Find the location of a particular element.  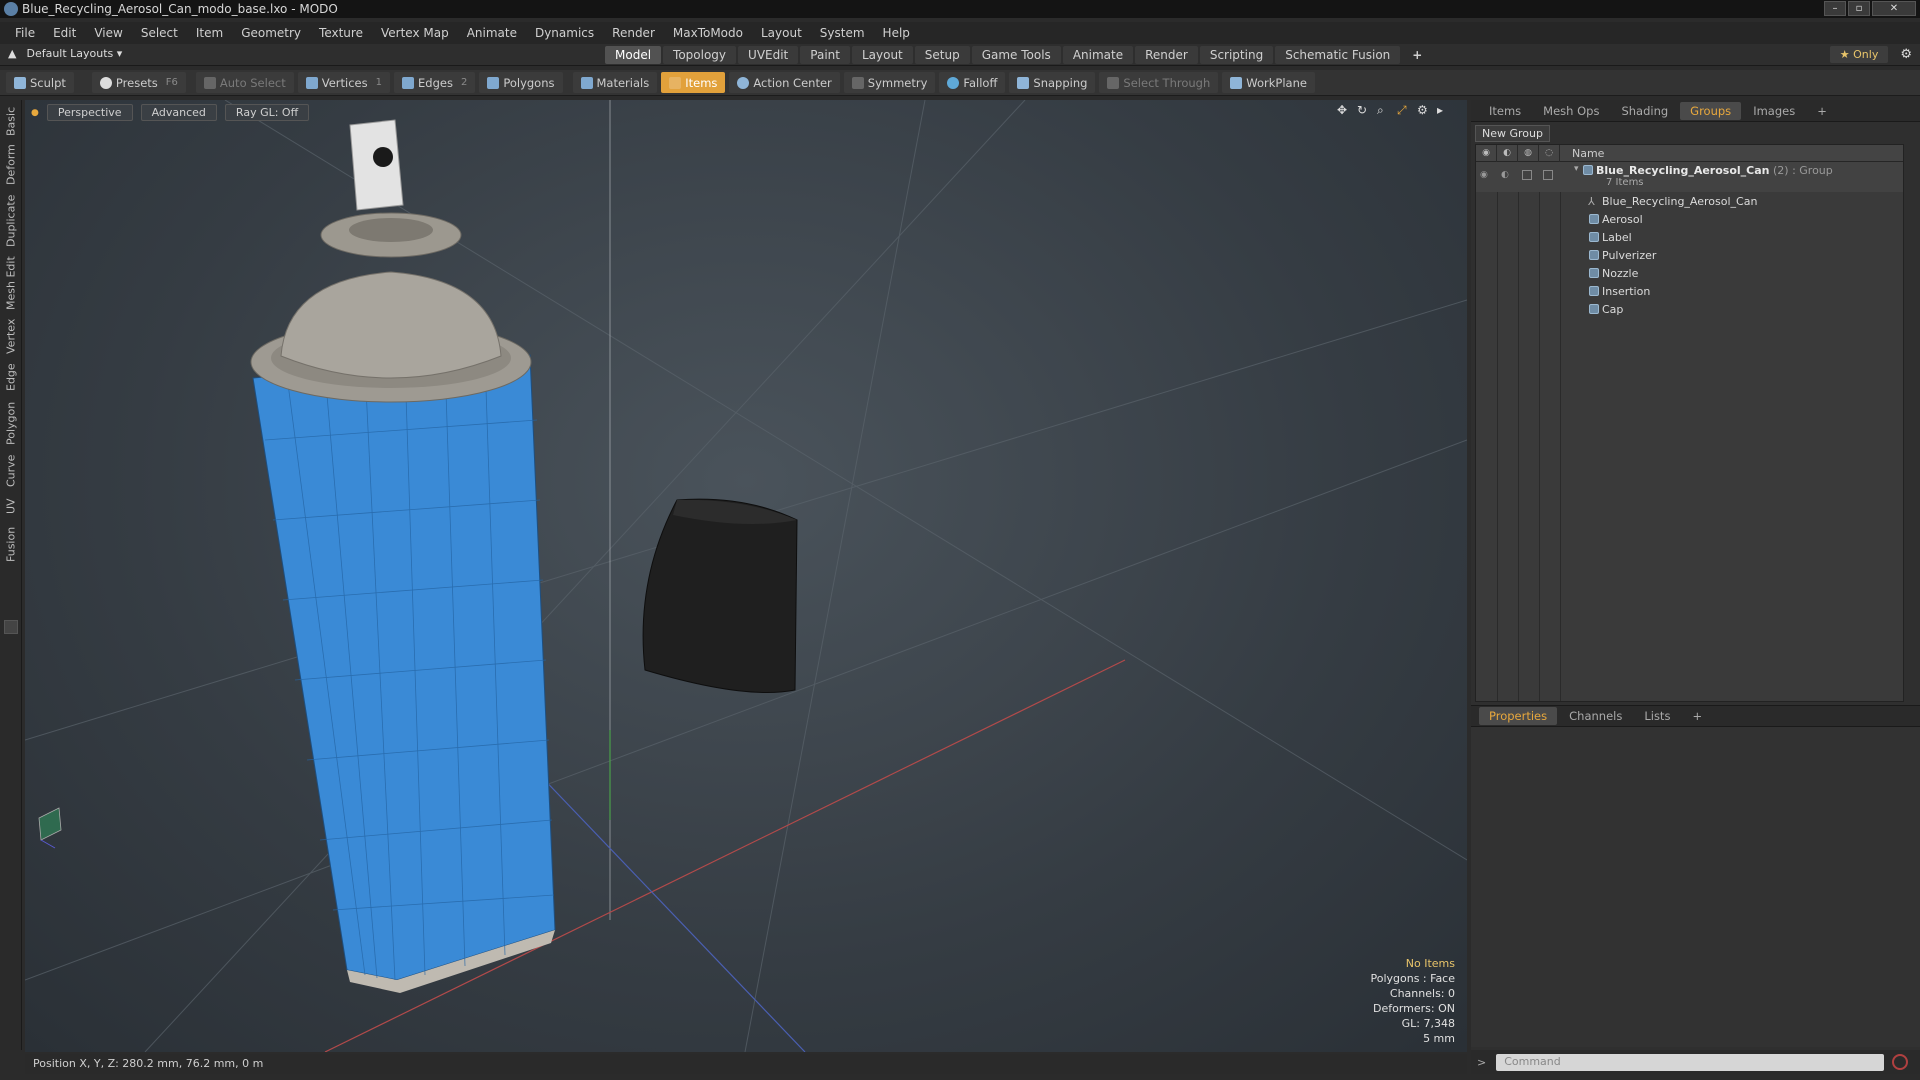

command-input: Command is located at coordinates (1690, 1062).